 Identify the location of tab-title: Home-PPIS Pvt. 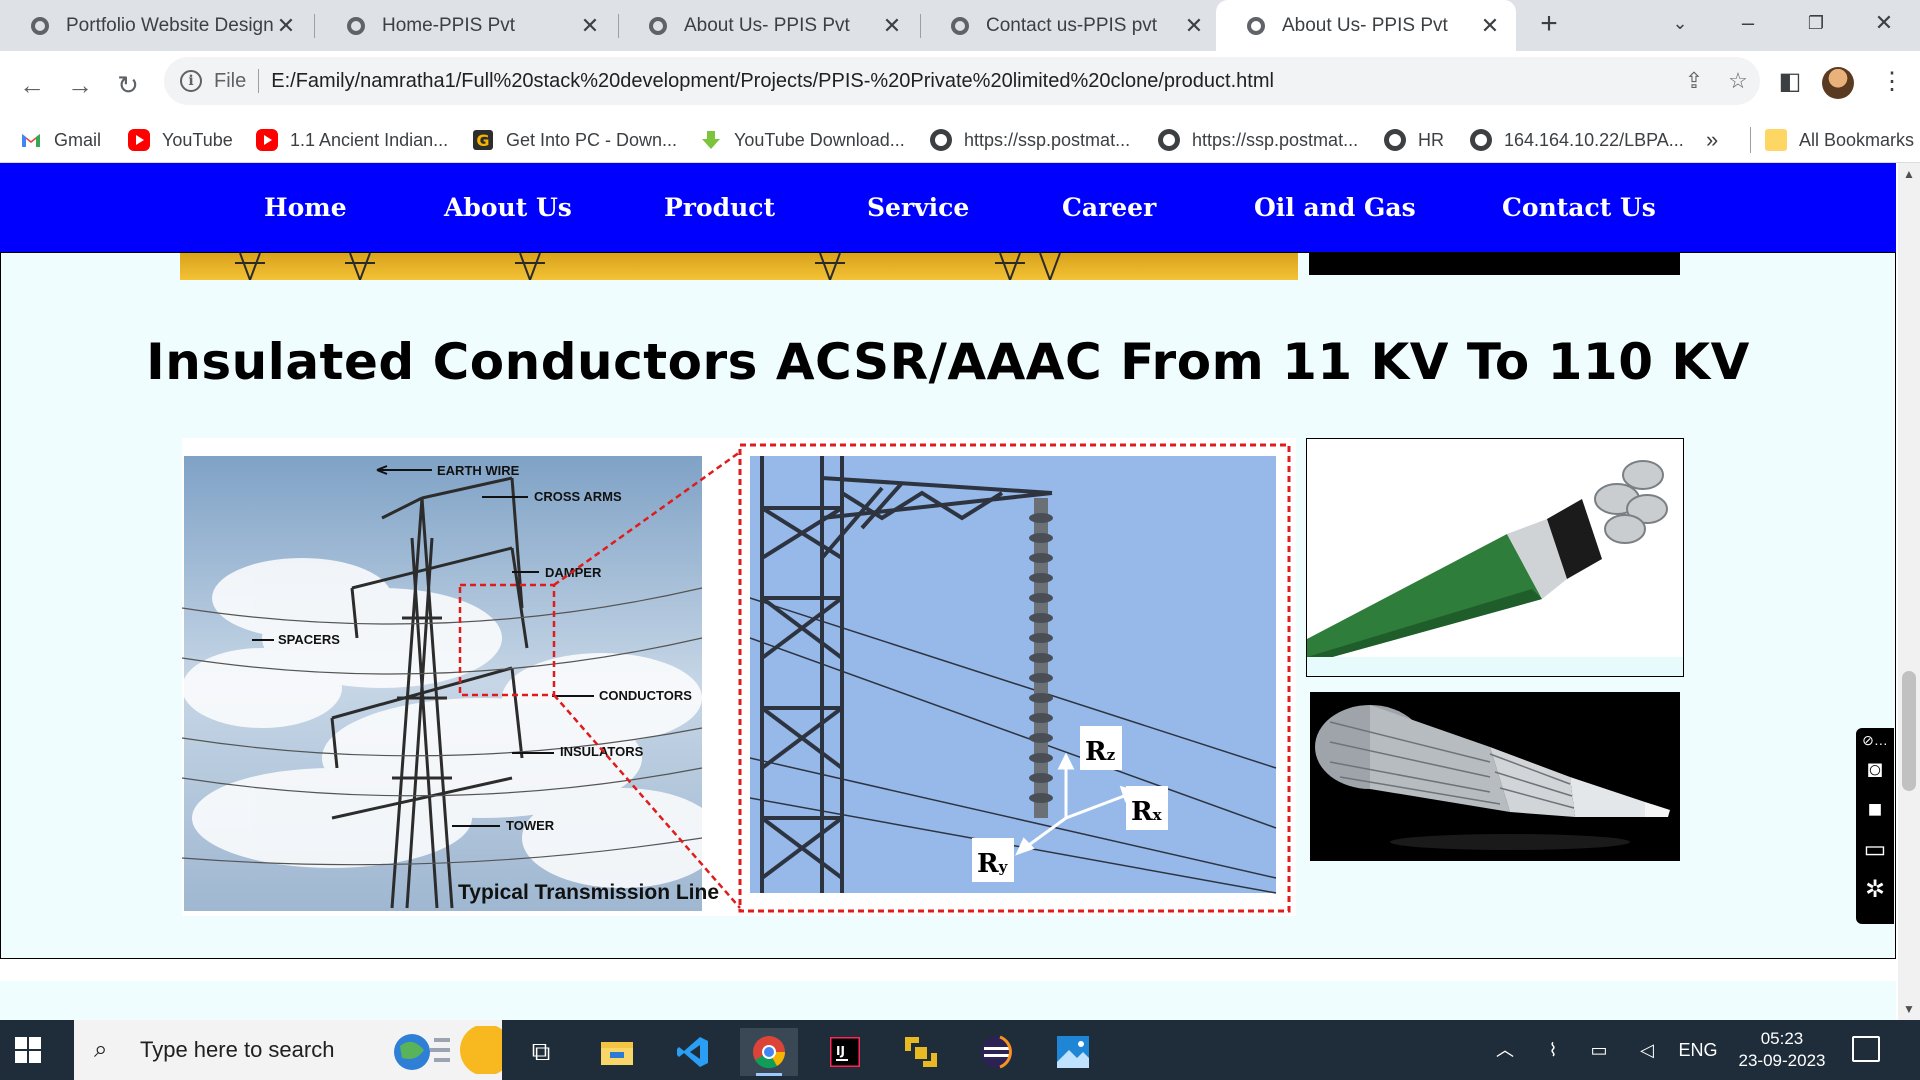
(449, 25).